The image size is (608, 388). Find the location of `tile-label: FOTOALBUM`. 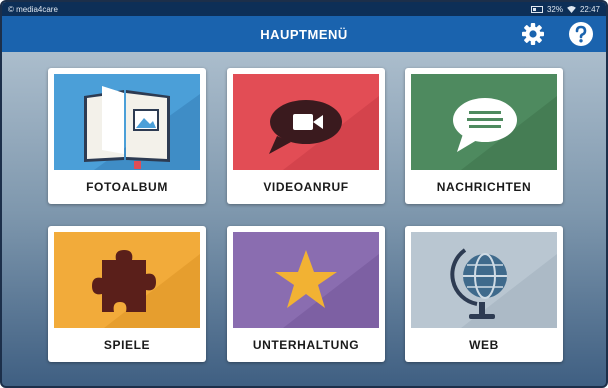

tile-label: FOTOALBUM is located at coordinates (127, 187).